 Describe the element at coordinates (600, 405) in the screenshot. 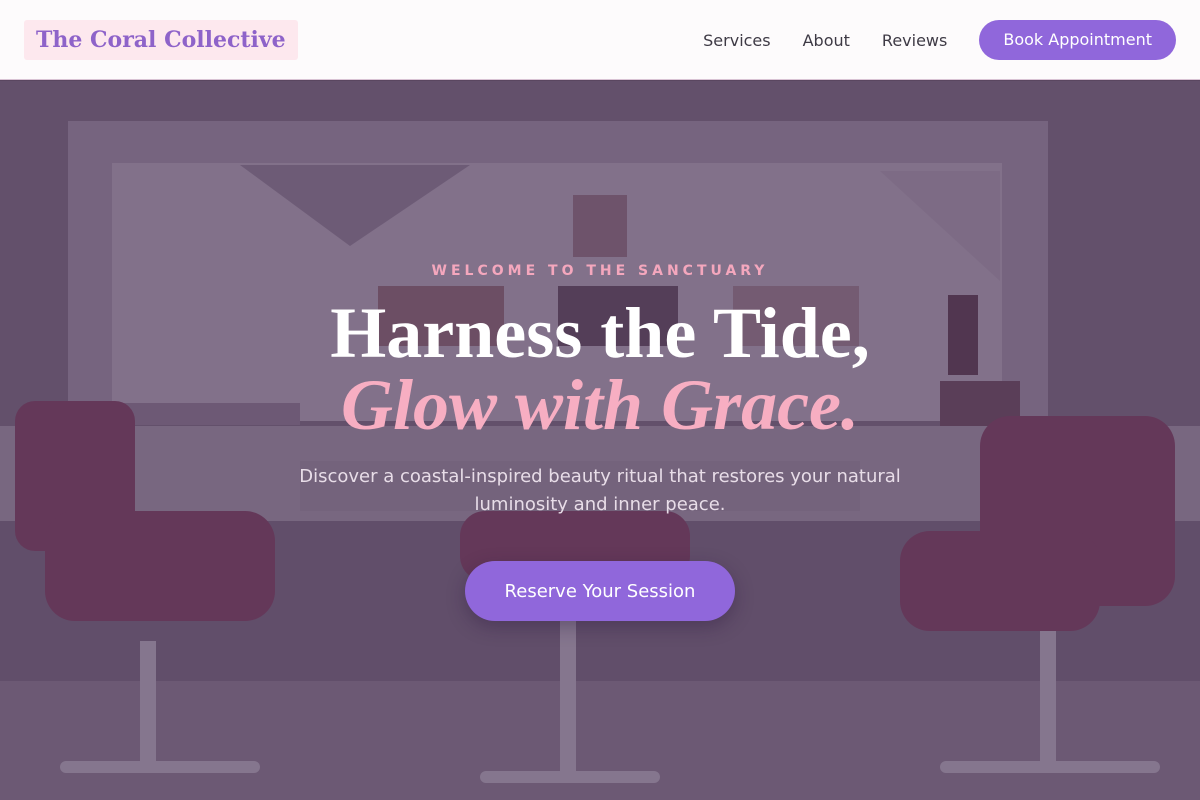

I see `hero-title-line-2: Glow with Grace.` at that location.